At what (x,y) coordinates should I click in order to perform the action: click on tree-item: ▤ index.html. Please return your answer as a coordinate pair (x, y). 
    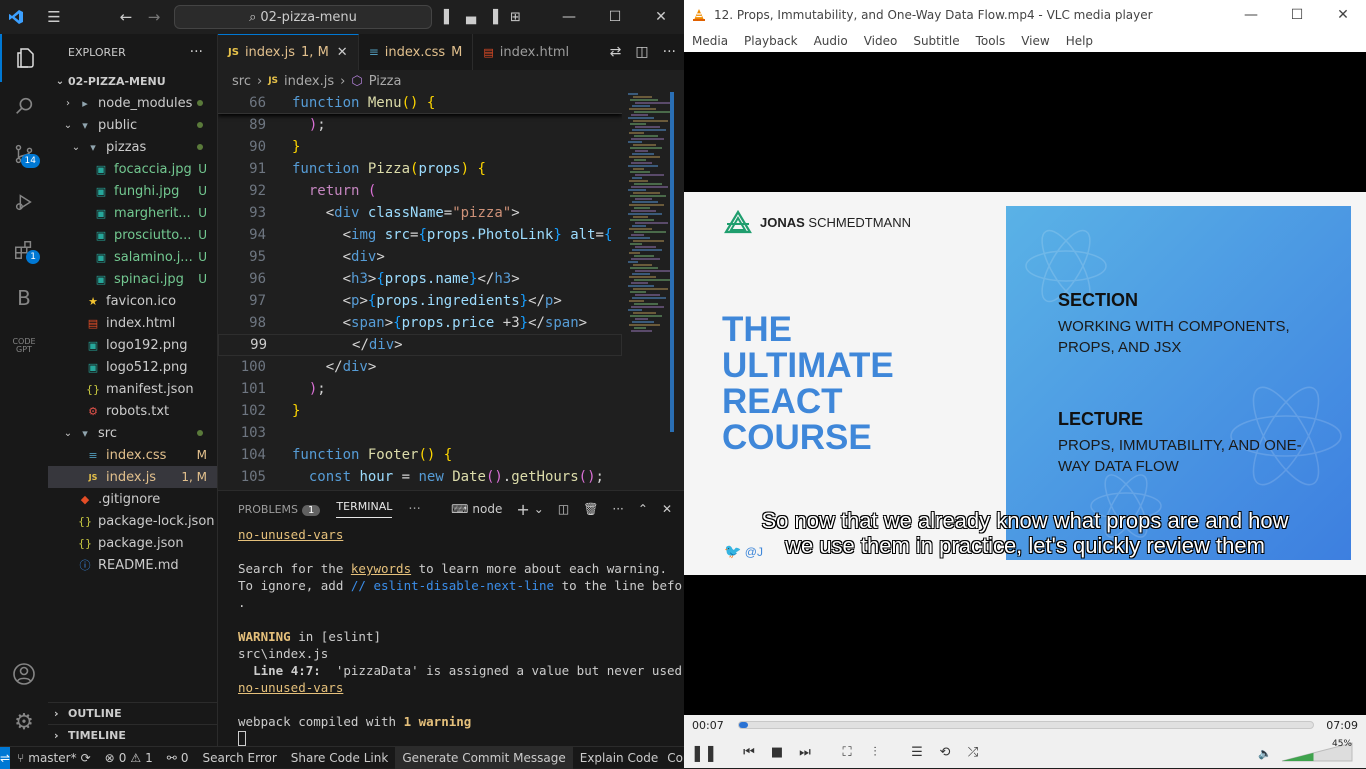
    Looking at the image, I should click on (132, 323).